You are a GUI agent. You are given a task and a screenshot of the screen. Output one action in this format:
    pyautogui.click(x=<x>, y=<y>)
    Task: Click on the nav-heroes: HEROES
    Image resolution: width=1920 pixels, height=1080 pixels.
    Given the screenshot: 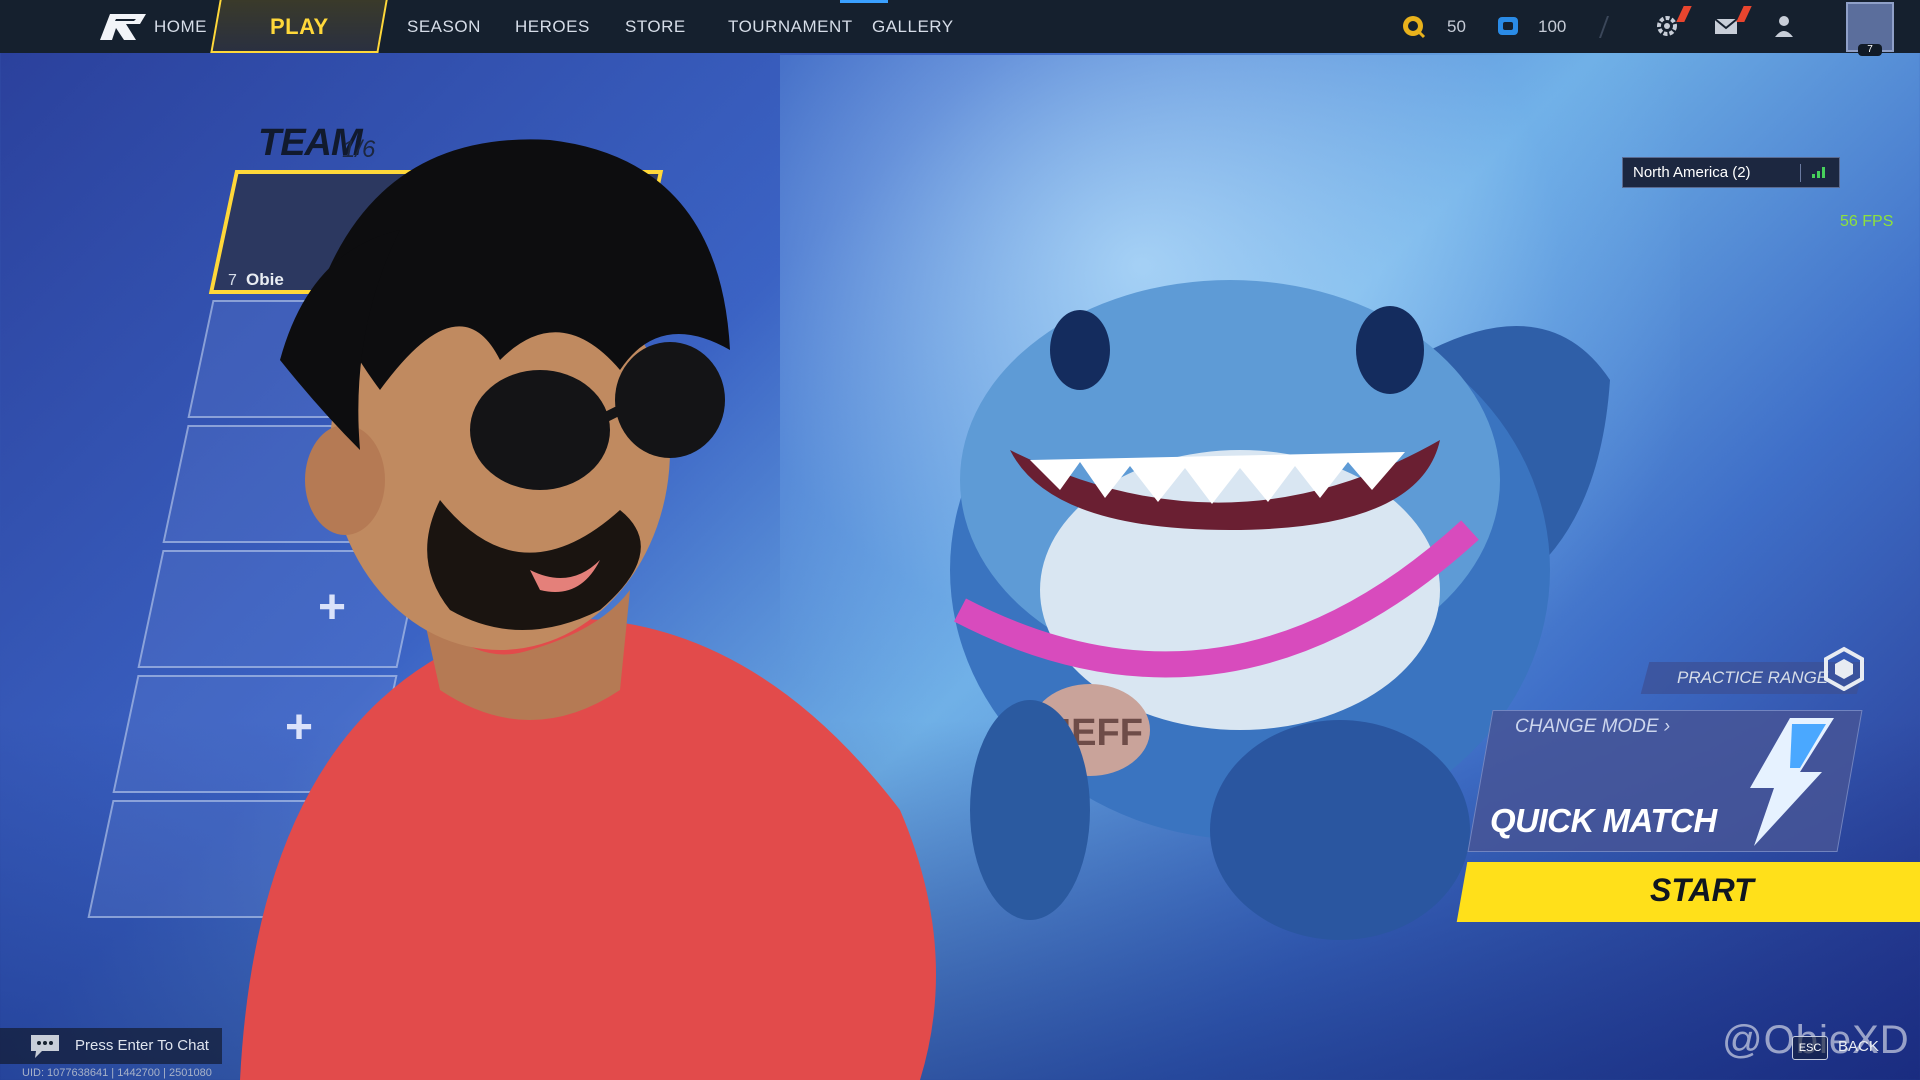 What is the action you would take?
    pyautogui.click(x=552, y=26)
    